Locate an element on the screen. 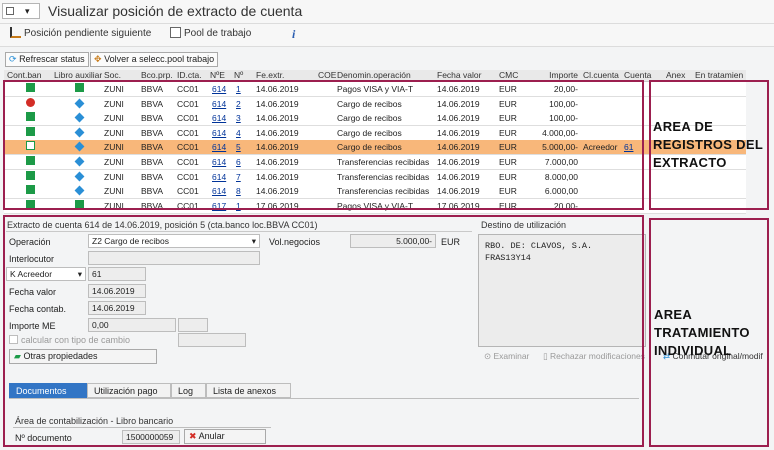  next-position-icon is located at coordinates (15, 32).